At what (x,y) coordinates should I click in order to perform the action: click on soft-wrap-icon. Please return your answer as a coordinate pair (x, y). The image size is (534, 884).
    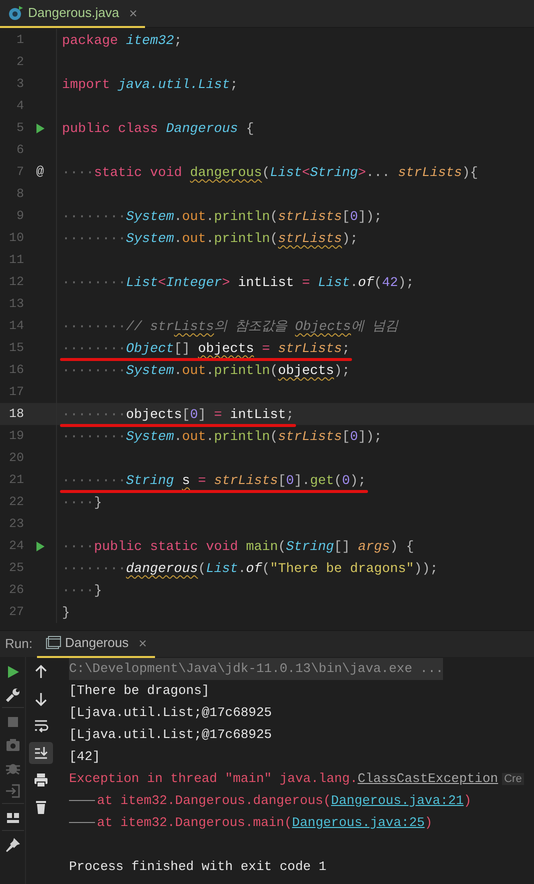
    Looking at the image, I should click on (40, 726).